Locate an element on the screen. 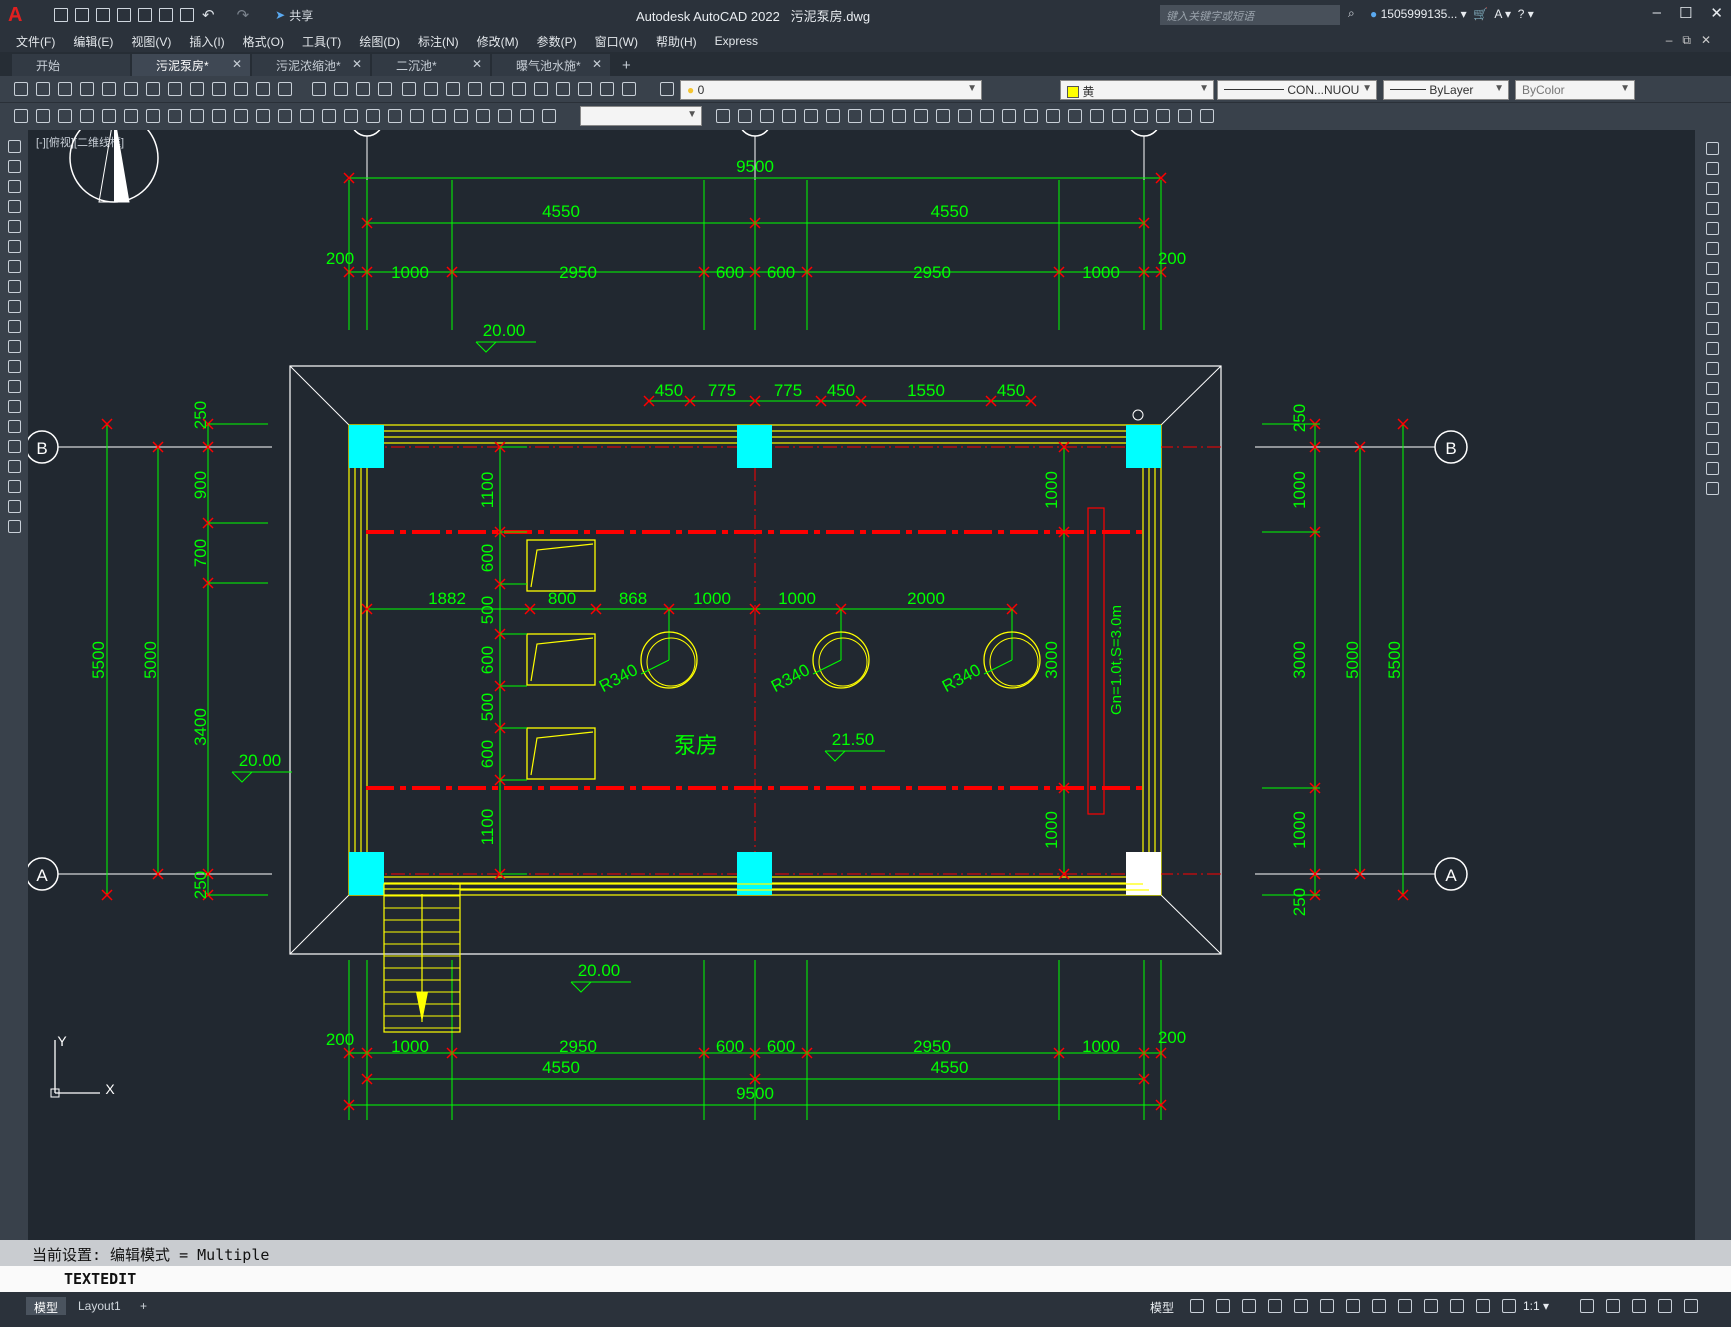 The width and height of the screenshot is (1731, 1327). new-file-icon is located at coordinates (61, 15).